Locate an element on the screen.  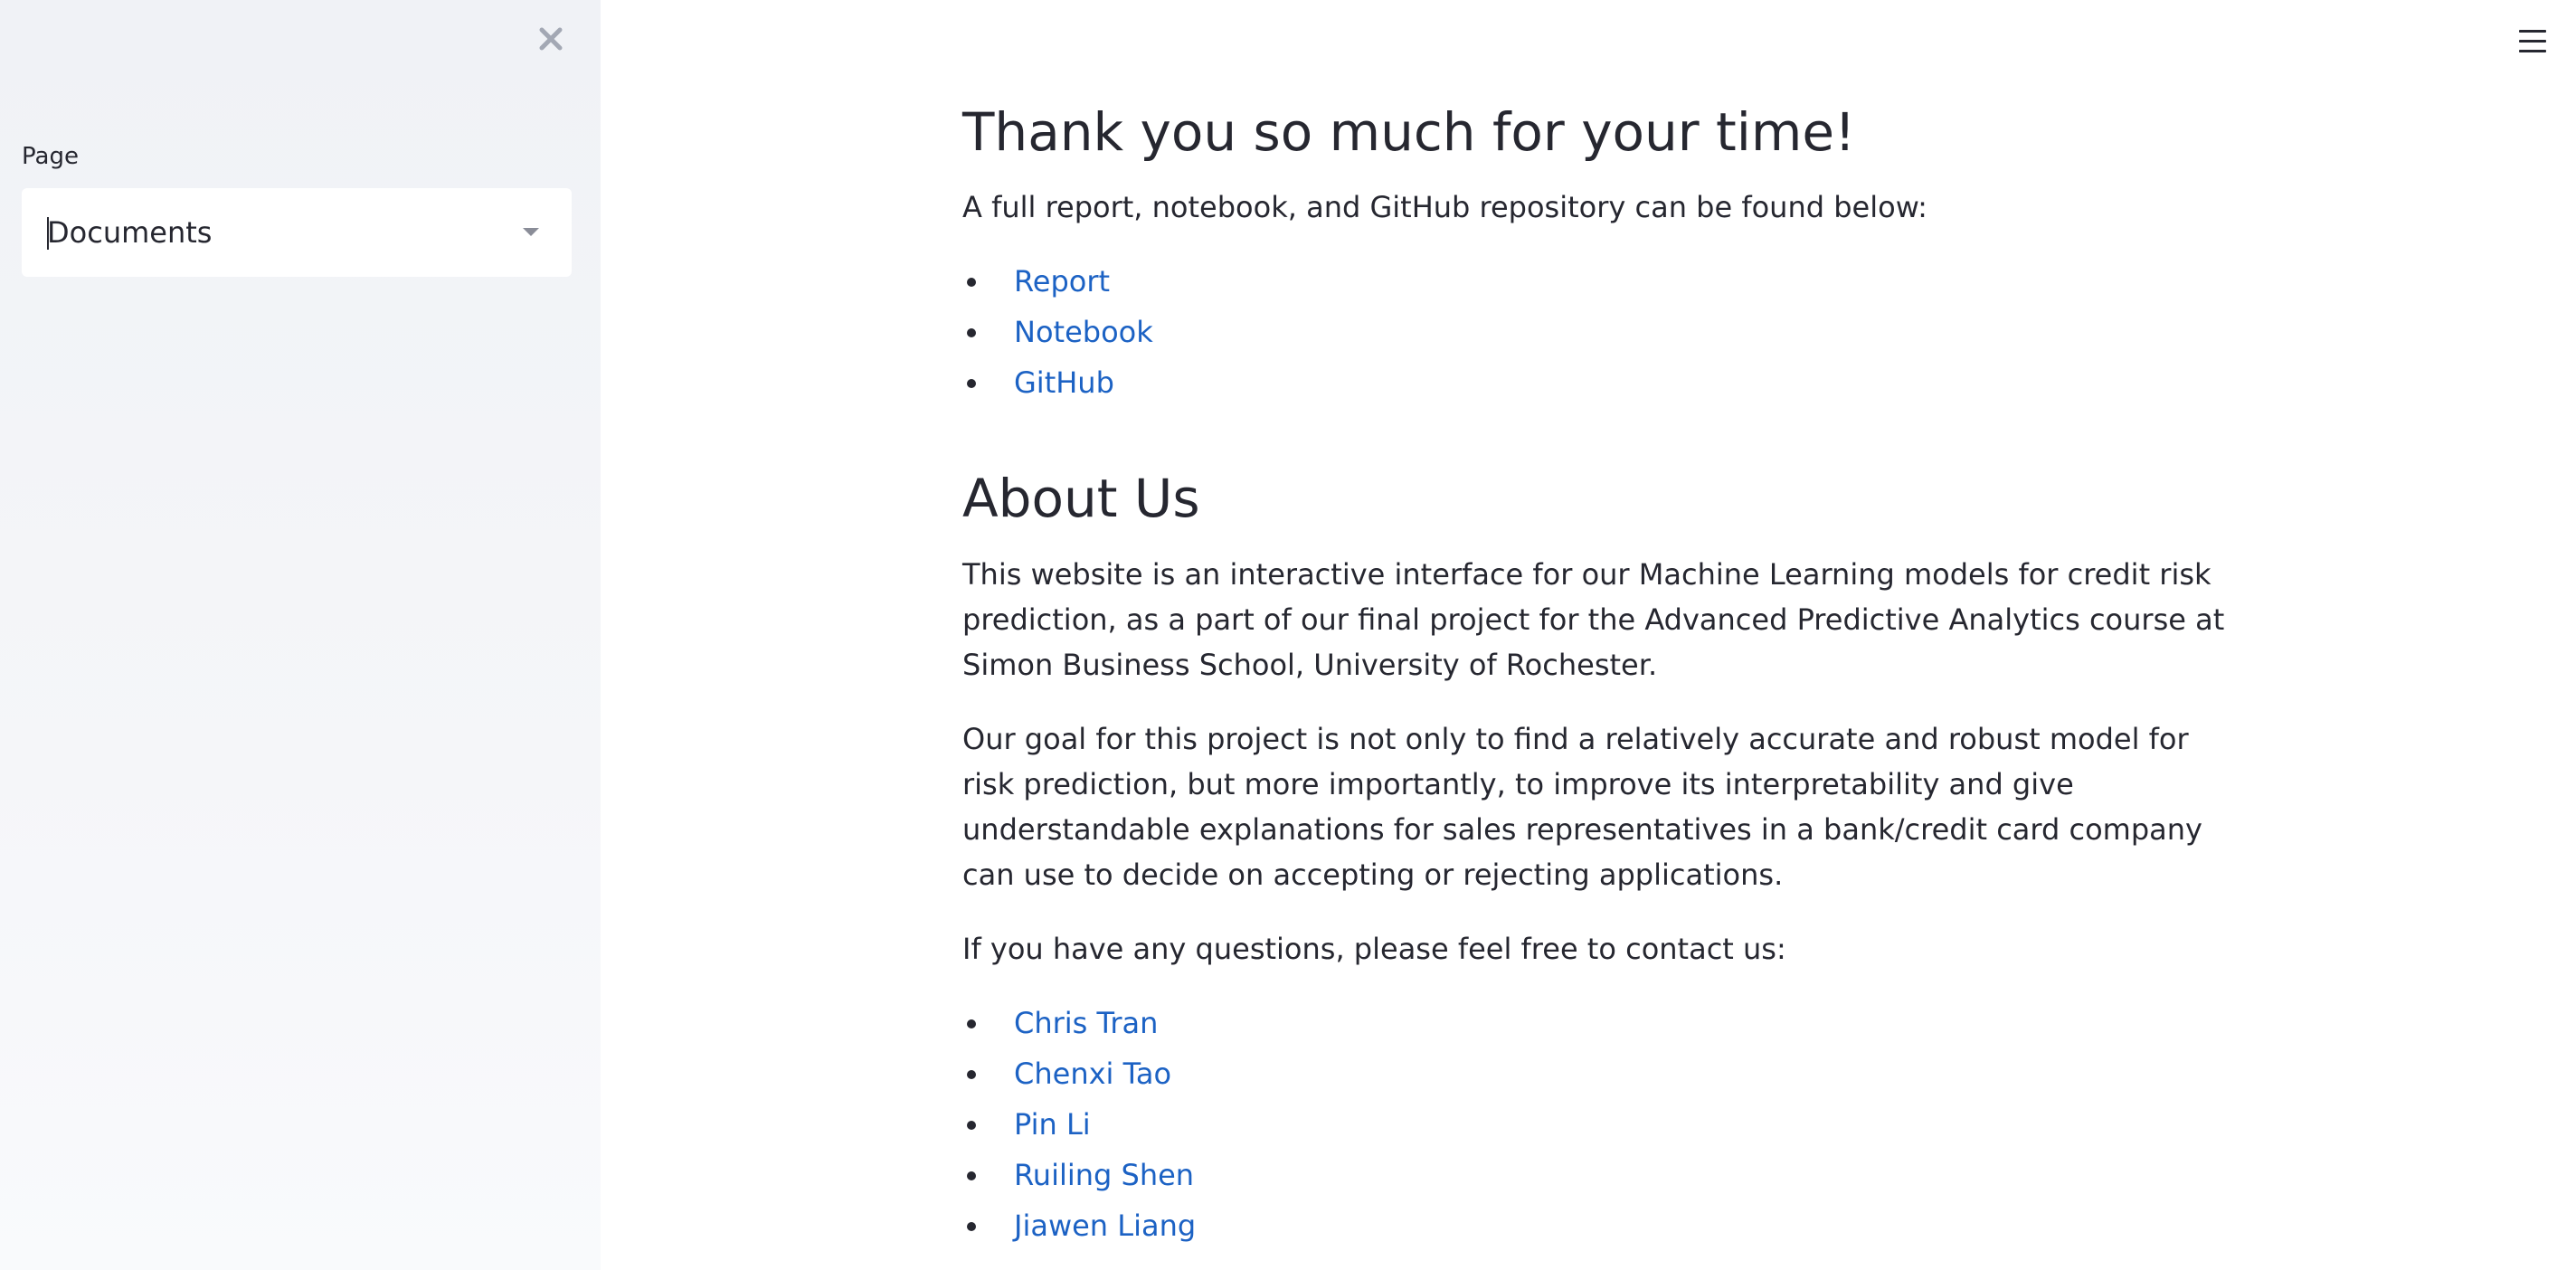
close-sidebar-button is located at coordinates (550, 39).